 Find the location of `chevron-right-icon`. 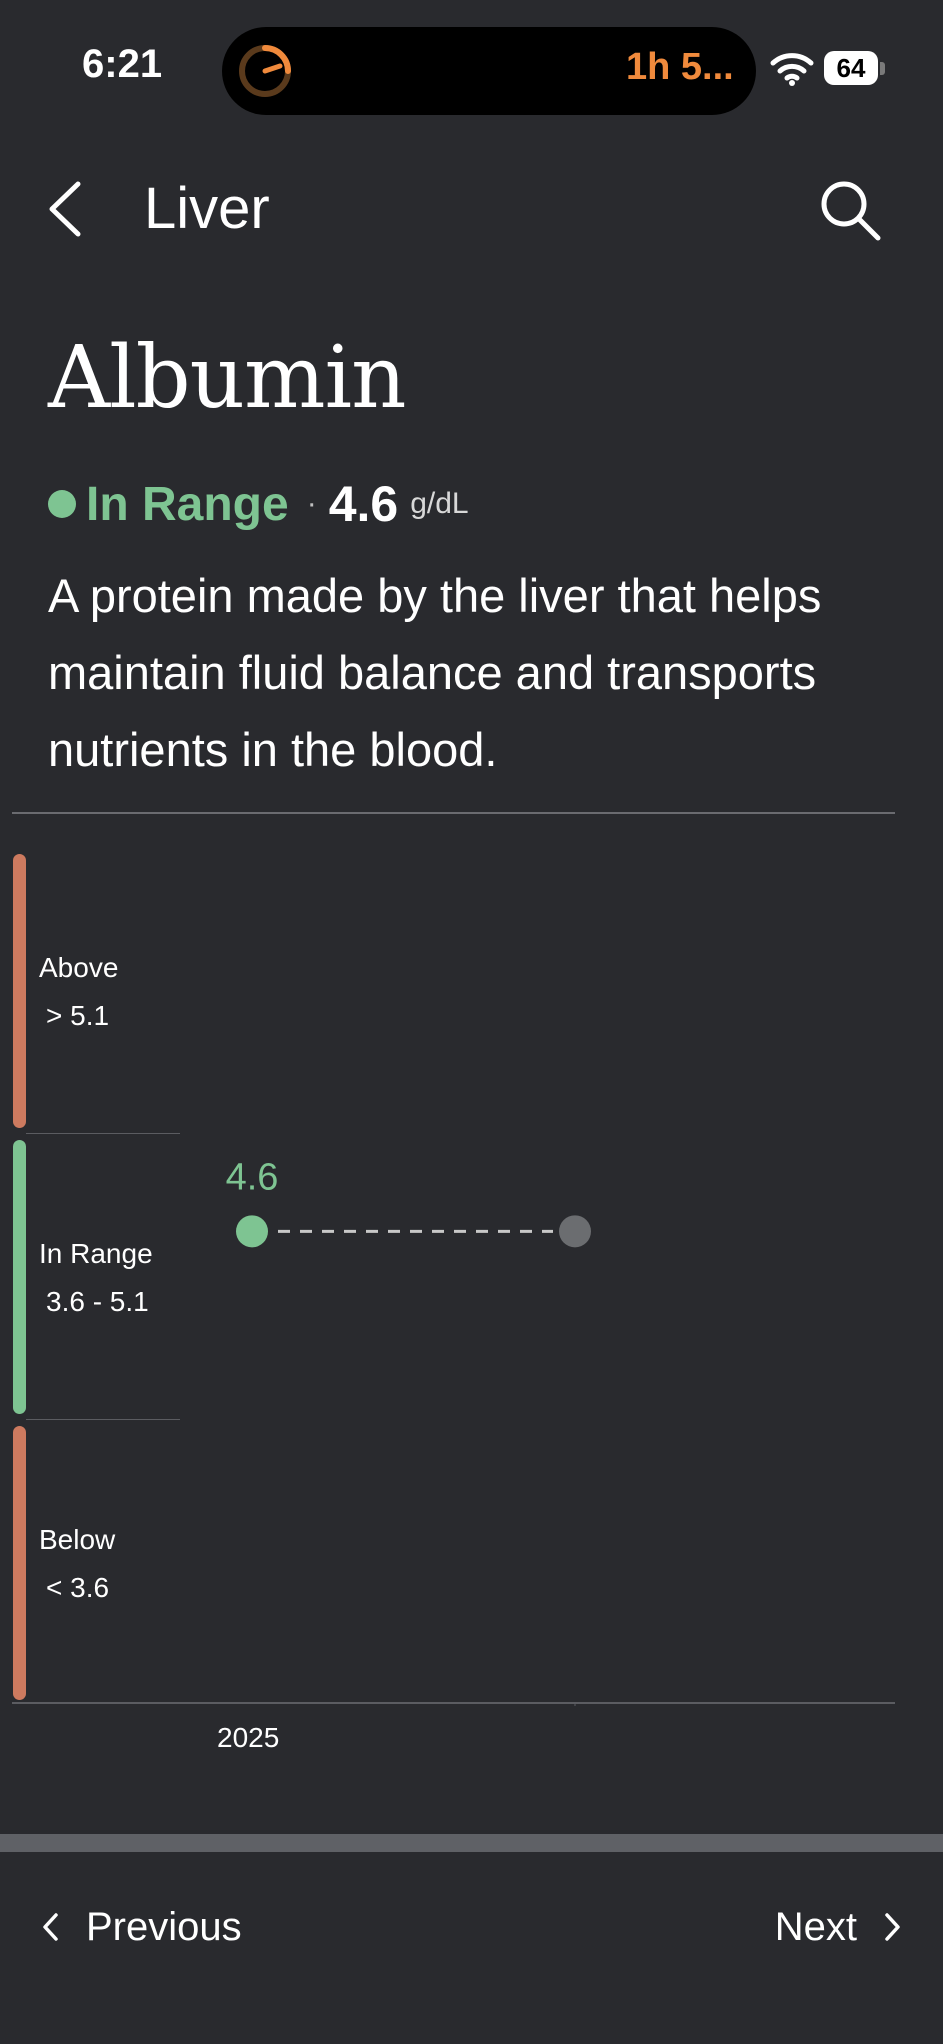

chevron-right-icon is located at coordinates (892, 1927).